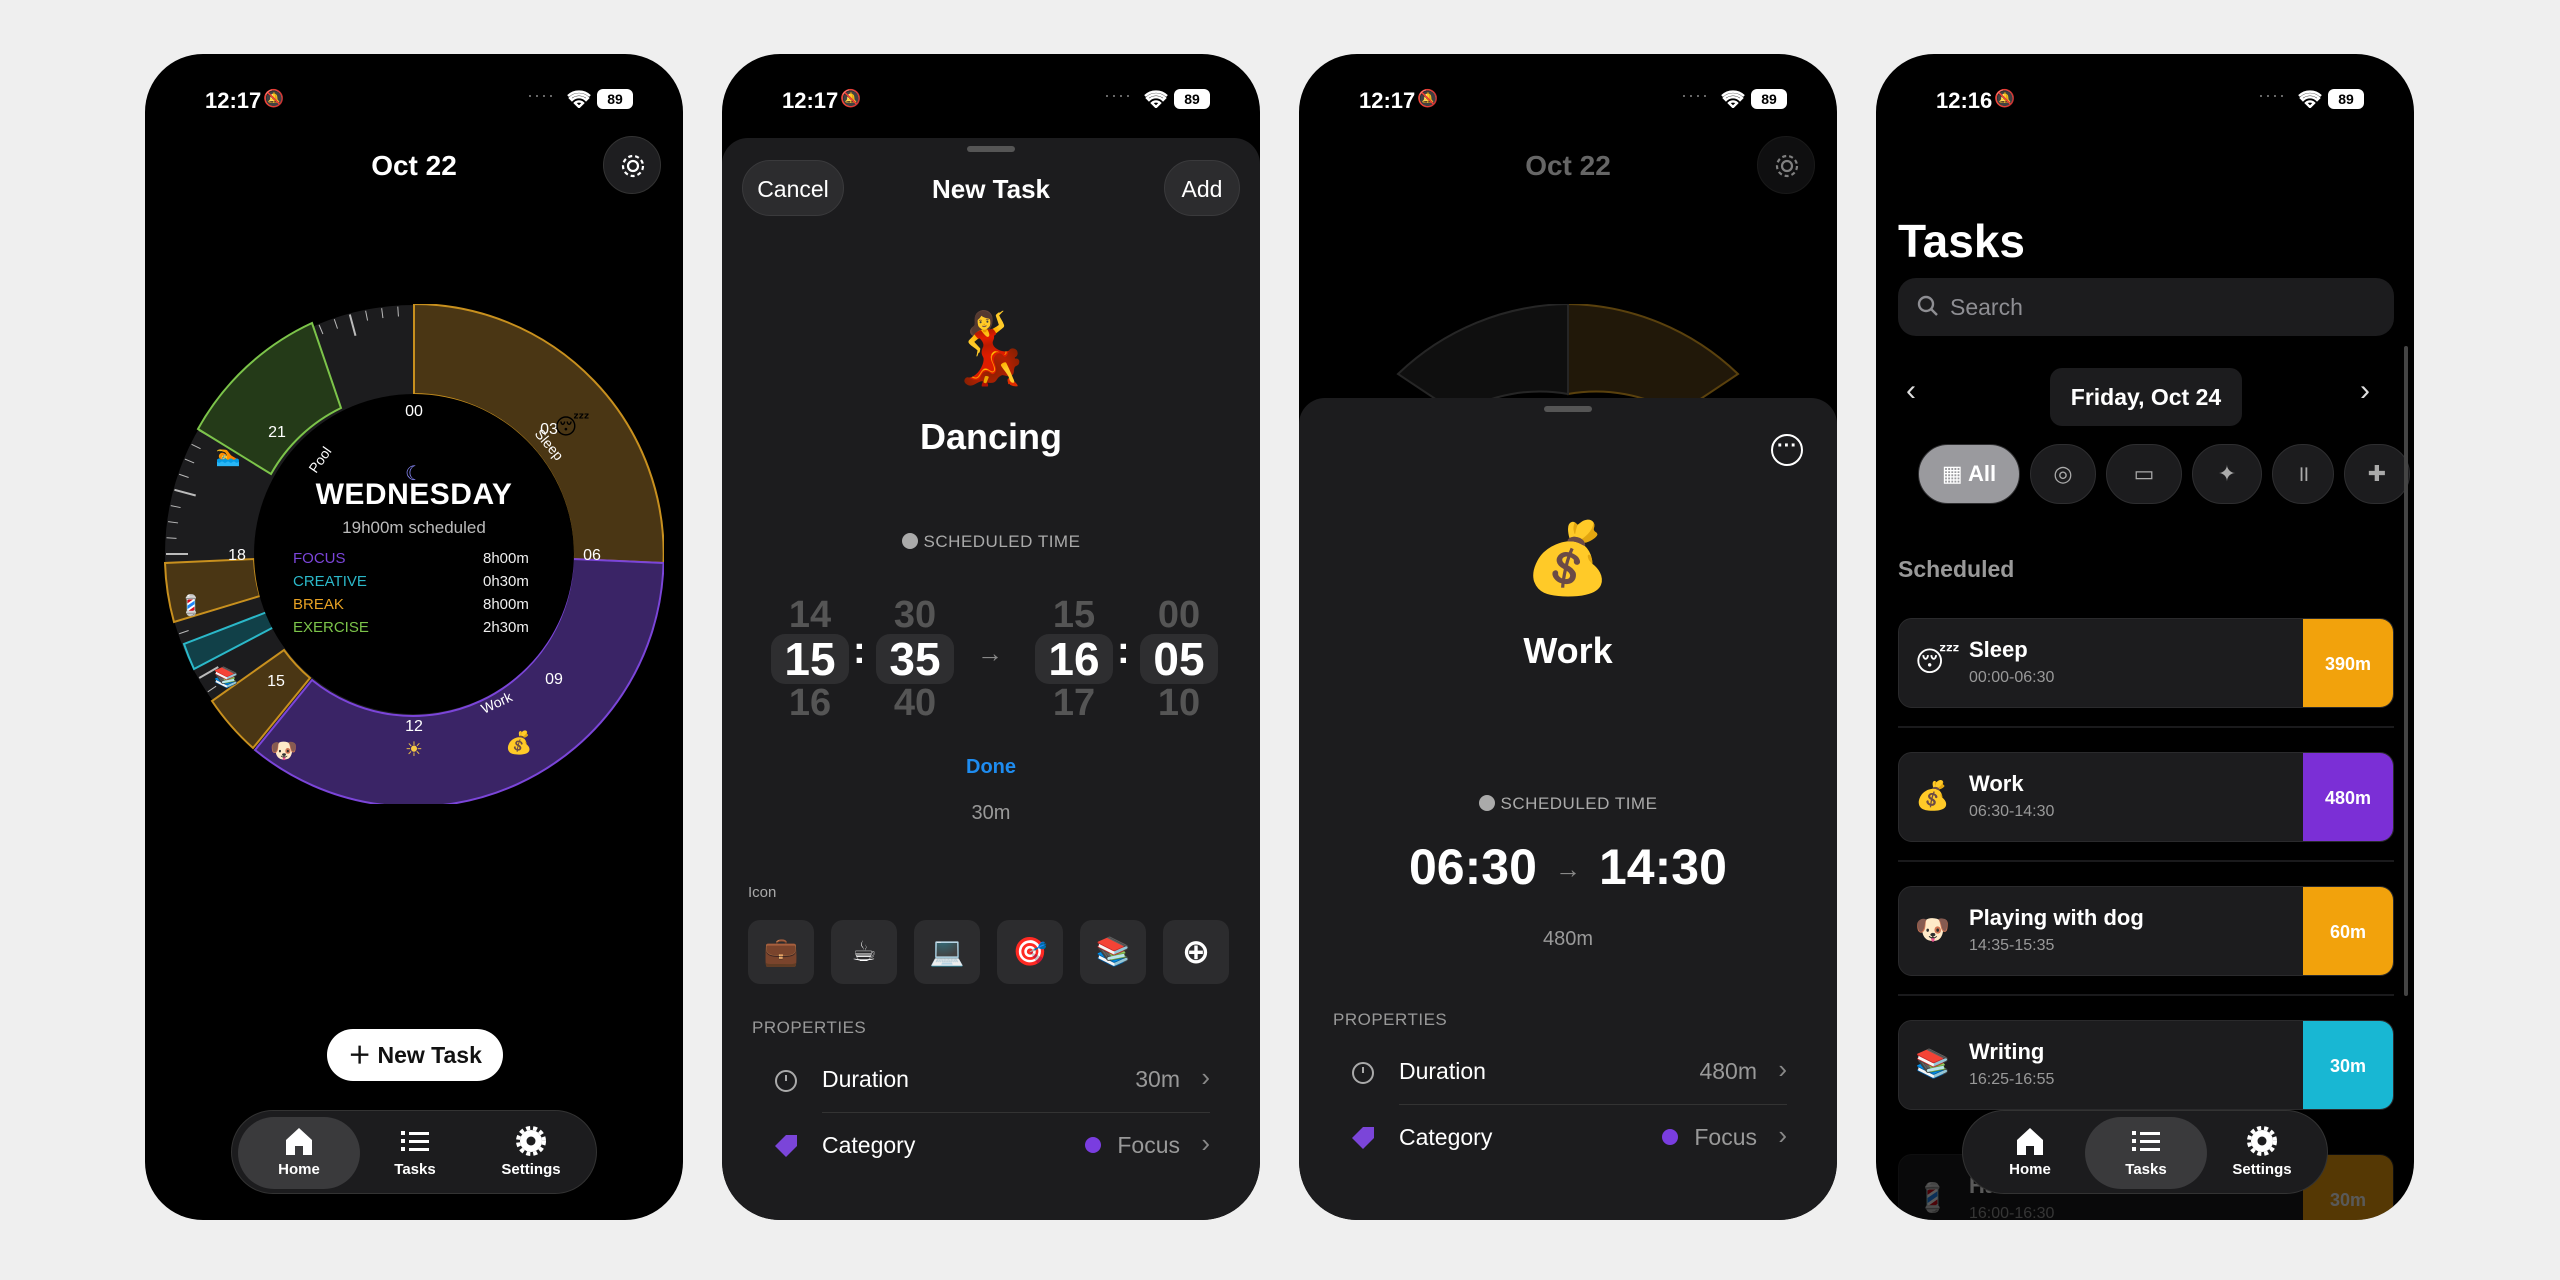 This screenshot has height=1280, width=2560. I want to click on filter-focus: ◎, so click(2063, 474).